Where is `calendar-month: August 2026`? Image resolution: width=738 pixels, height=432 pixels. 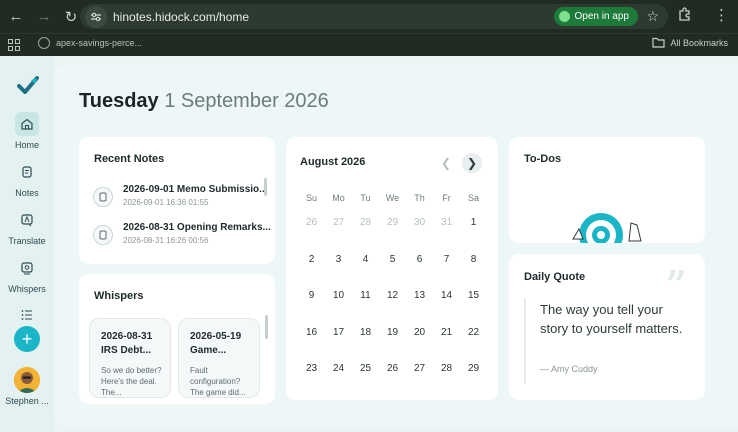
calendar-month: August 2026 is located at coordinates (333, 162).